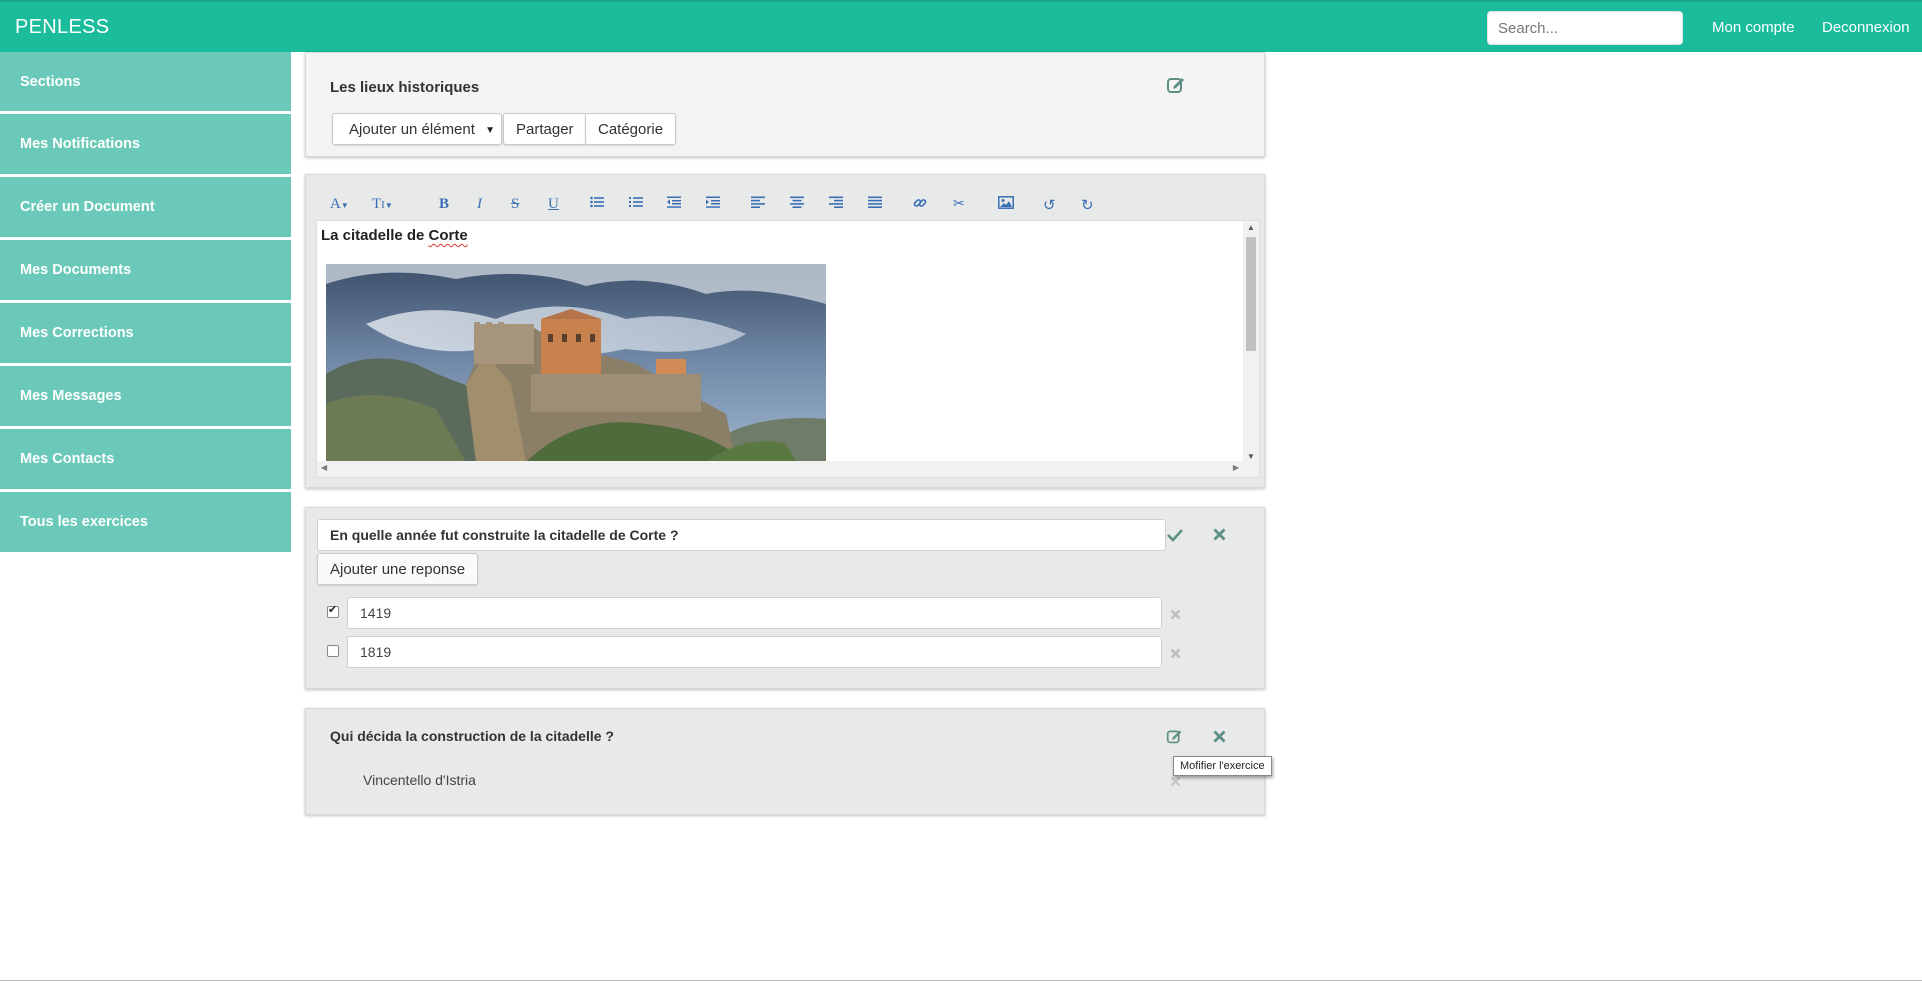  I want to click on sidebar-item-create-document: Créer un Document, so click(145, 207).